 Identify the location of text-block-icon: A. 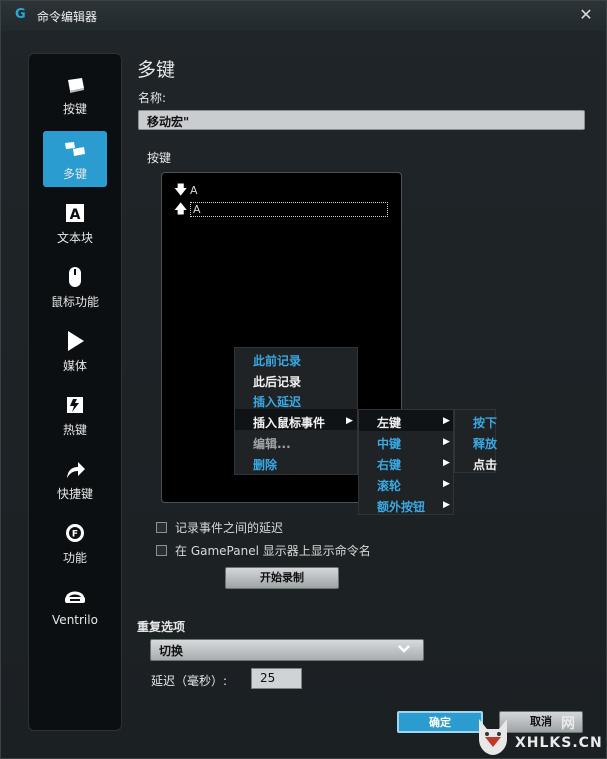
(75, 213).